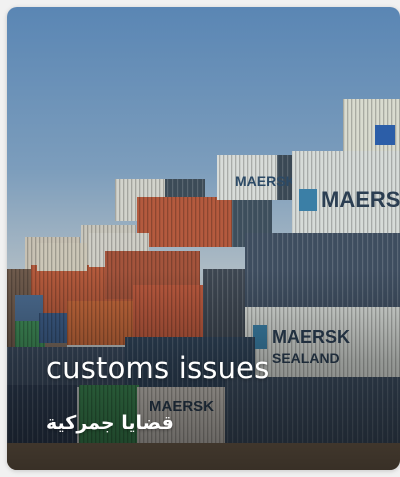 This screenshot has height=477, width=400. I want to click on card-subtitle-arabic: قضايا جمركية, so click(110, 423).